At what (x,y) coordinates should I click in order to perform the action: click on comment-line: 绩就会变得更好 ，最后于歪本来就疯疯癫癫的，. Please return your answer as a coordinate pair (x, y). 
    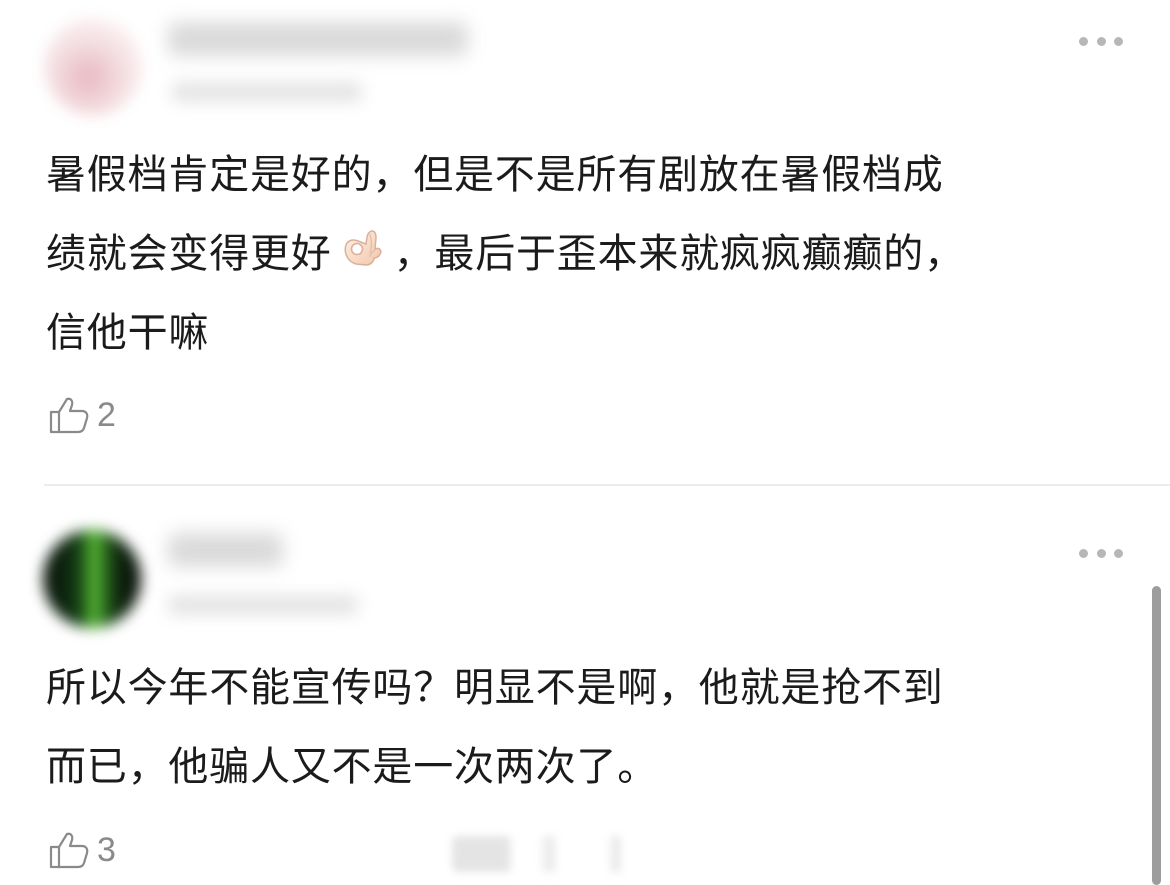
    Looking at the image, I should click on (587, 254).